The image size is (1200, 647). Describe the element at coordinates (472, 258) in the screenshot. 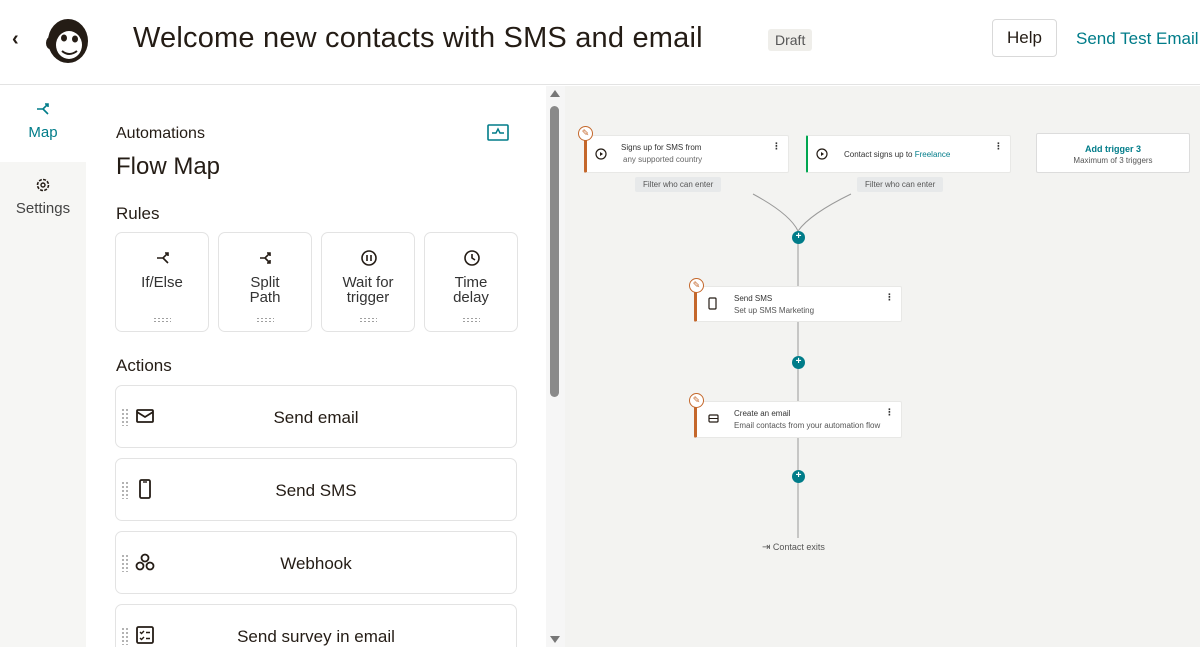

I see `clock-icon` at that location.